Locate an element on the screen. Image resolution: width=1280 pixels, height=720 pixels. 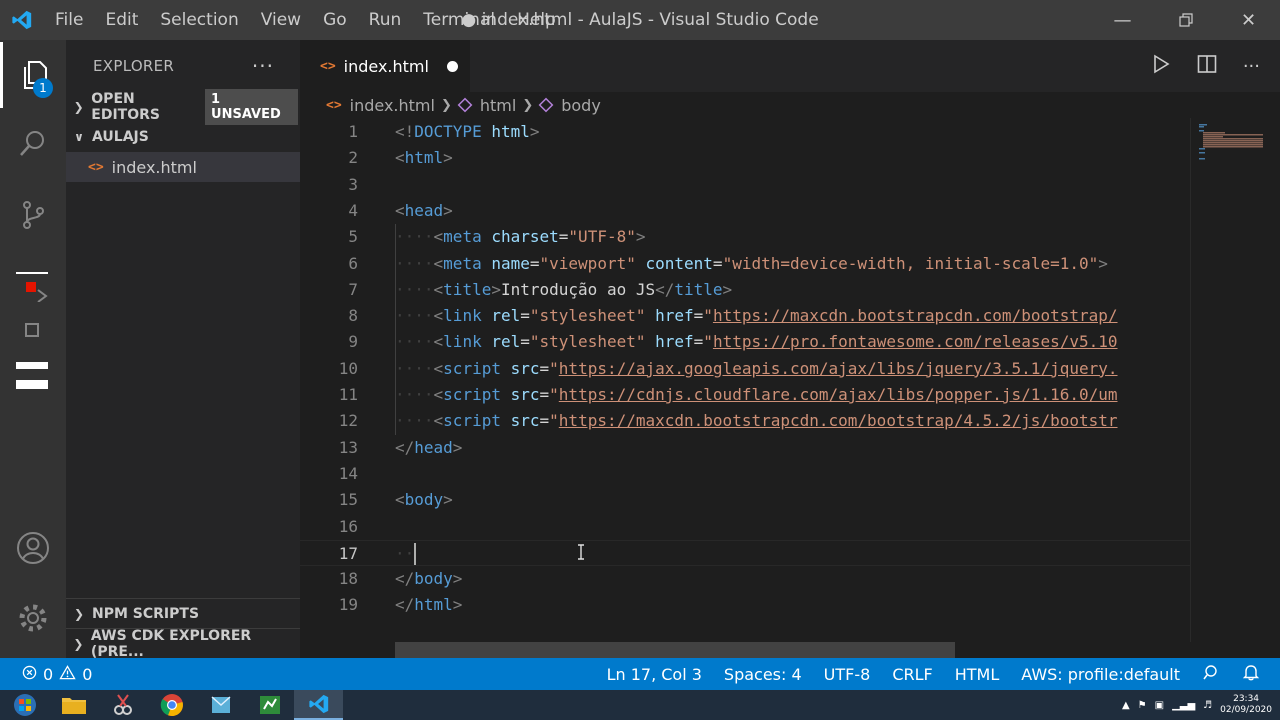
breadcrumb-body: body is located at coordinates (581, 105).